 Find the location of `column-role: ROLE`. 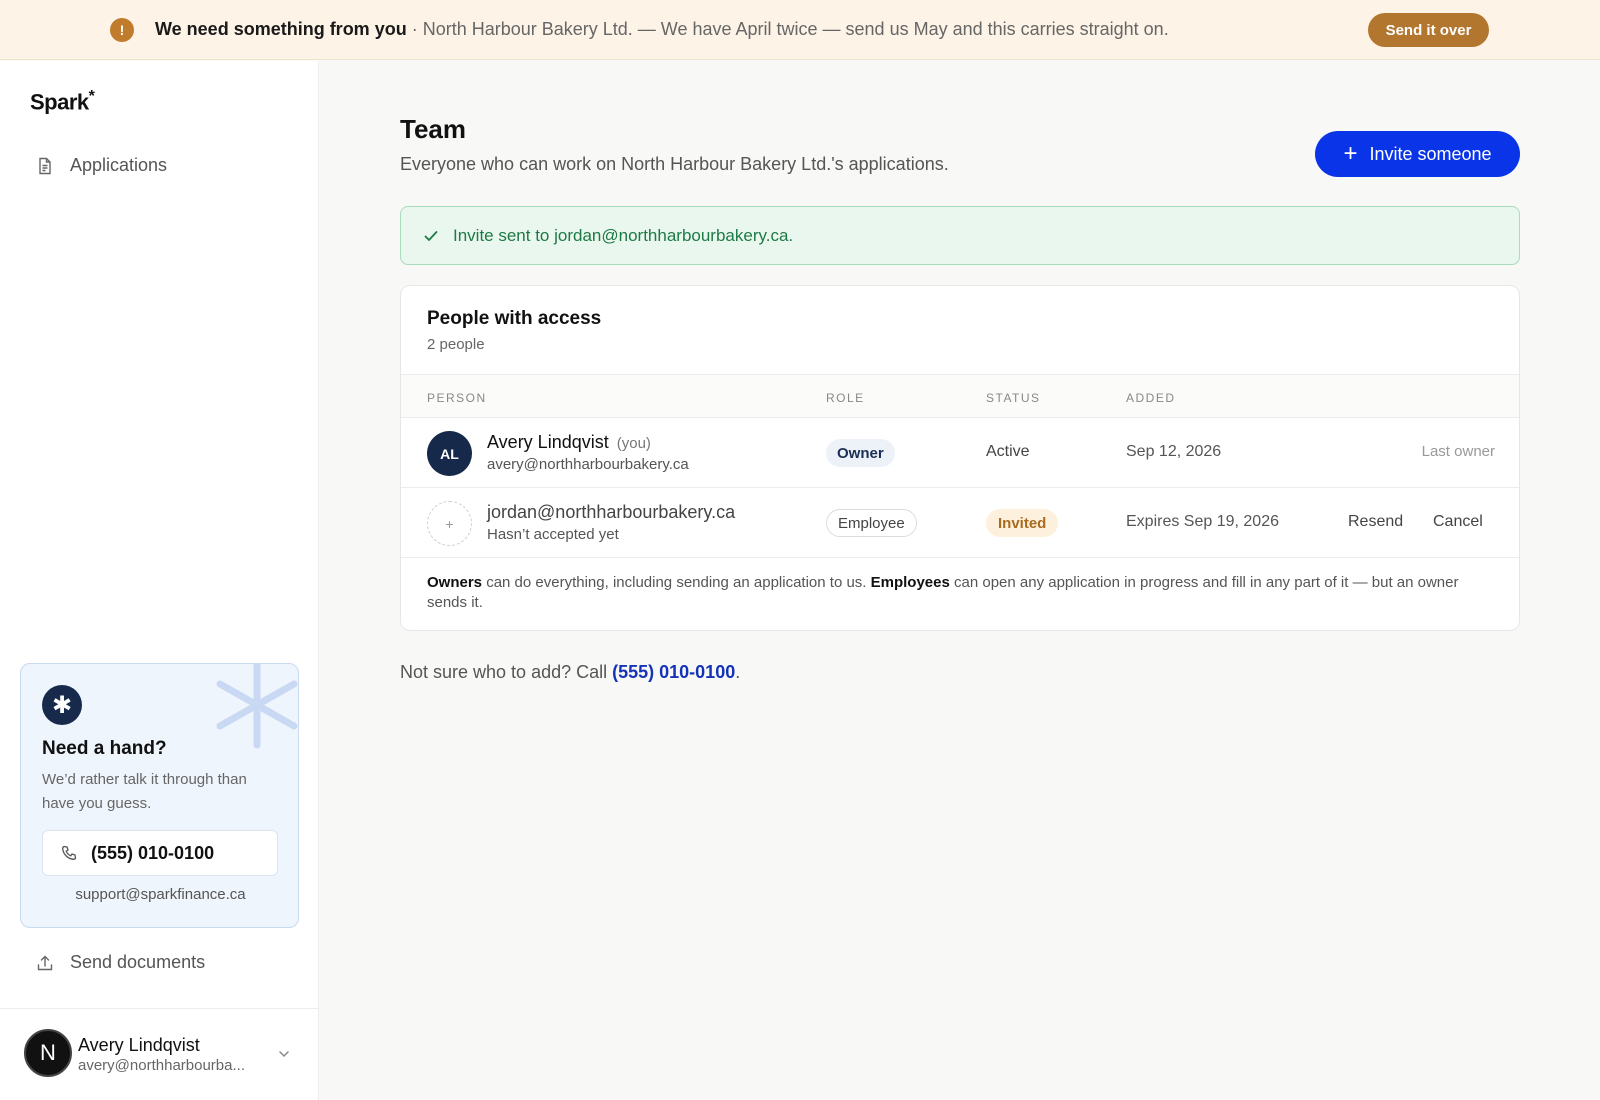

column-role: ROLE is located at coordinates (845, 398).